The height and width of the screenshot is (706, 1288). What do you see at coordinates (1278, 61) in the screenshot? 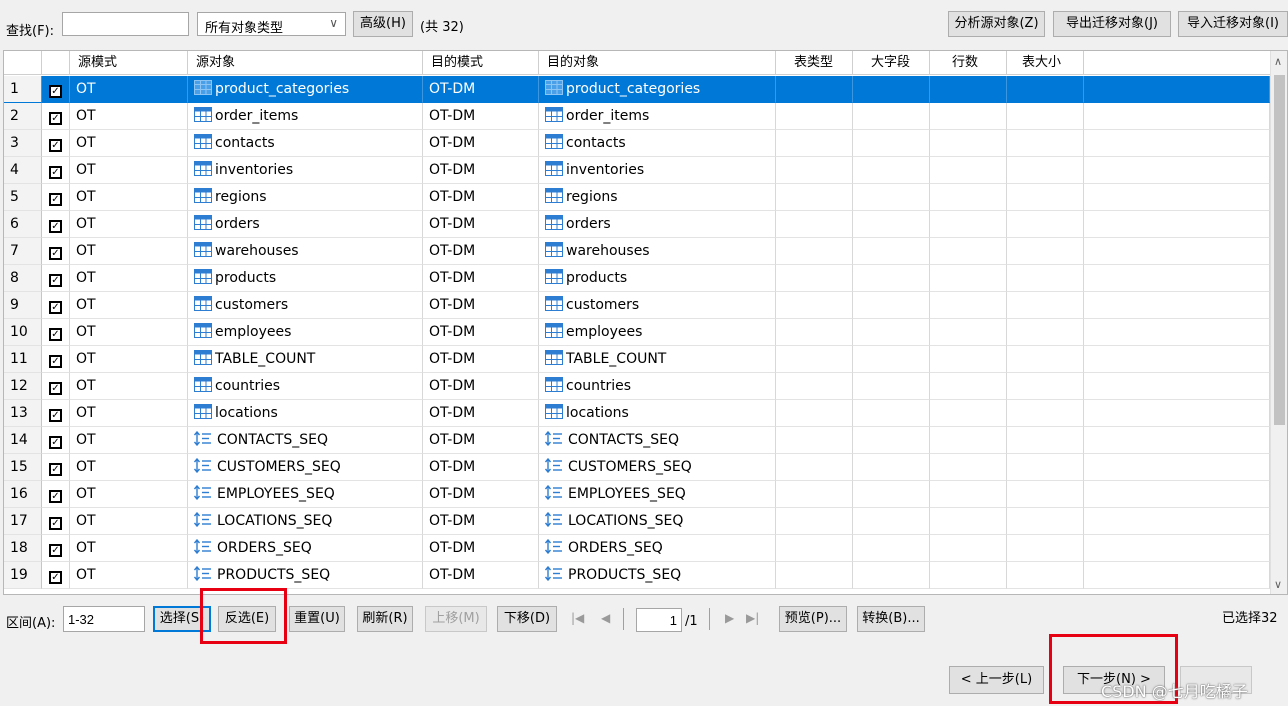
I see `scroll-up-icon: ∧` at bounding box center [1278, 61].